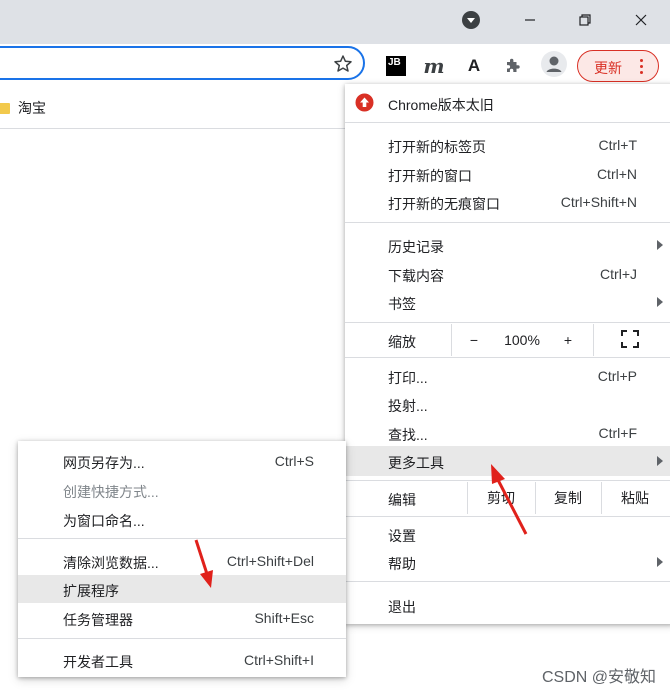  What do you see at coordinates (509, 499) in the screenshot?
I see `annotation-arrow-more-tools` at bounding box center [509, 499].